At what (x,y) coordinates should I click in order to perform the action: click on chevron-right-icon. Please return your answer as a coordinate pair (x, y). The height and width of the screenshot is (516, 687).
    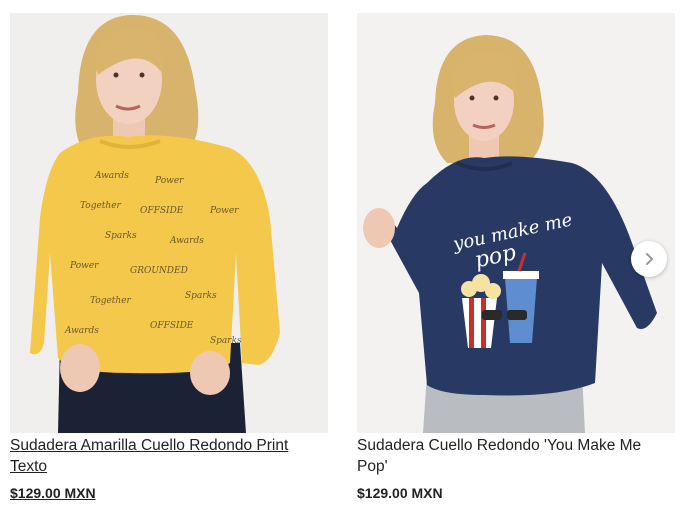
    Looking at the image, I should click on (649, 259).